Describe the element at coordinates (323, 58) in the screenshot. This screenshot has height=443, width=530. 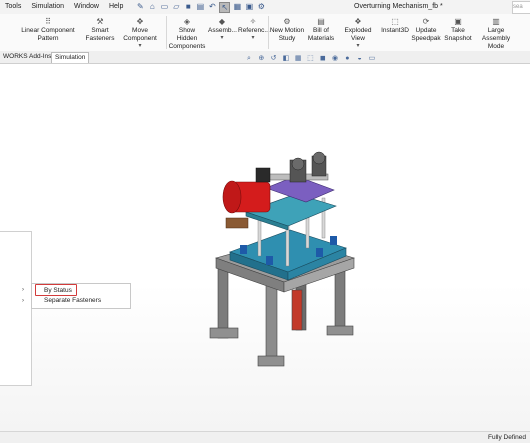
I see `display-style-icon: ◼` at that location.